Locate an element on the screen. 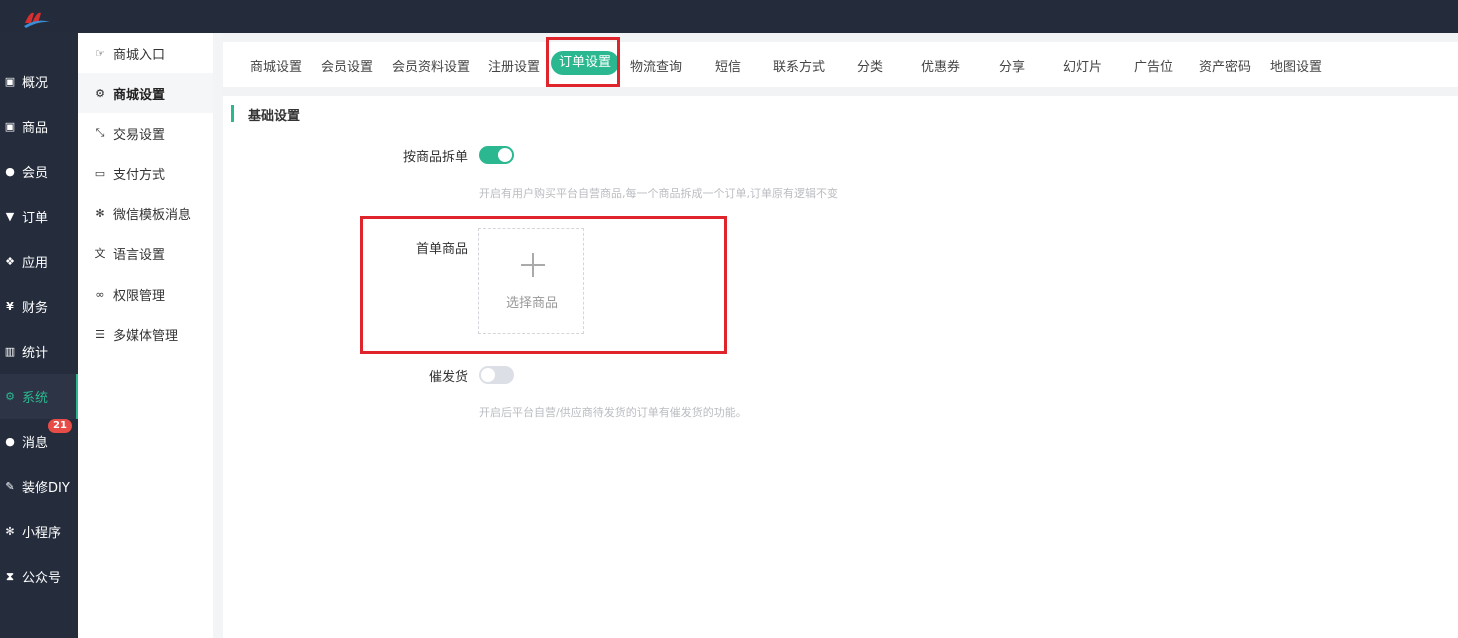 The height and width of the screenshot is (638, 1458). urge-shipment-help: 开启后平台自营/供应商待发货的订单有催发货的功能。 is located at coordinates (613, 412).